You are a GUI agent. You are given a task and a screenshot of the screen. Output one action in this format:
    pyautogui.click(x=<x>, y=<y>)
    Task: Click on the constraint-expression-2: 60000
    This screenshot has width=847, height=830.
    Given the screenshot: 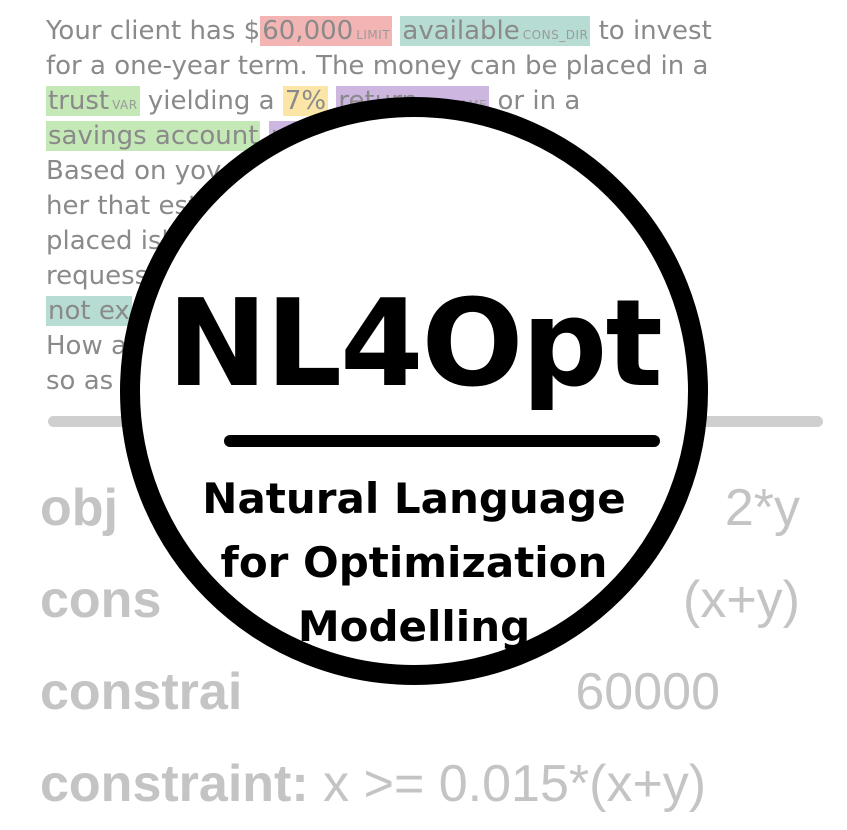 What is the action you would take?
    pyautogui.click(x=647, y=692)
    